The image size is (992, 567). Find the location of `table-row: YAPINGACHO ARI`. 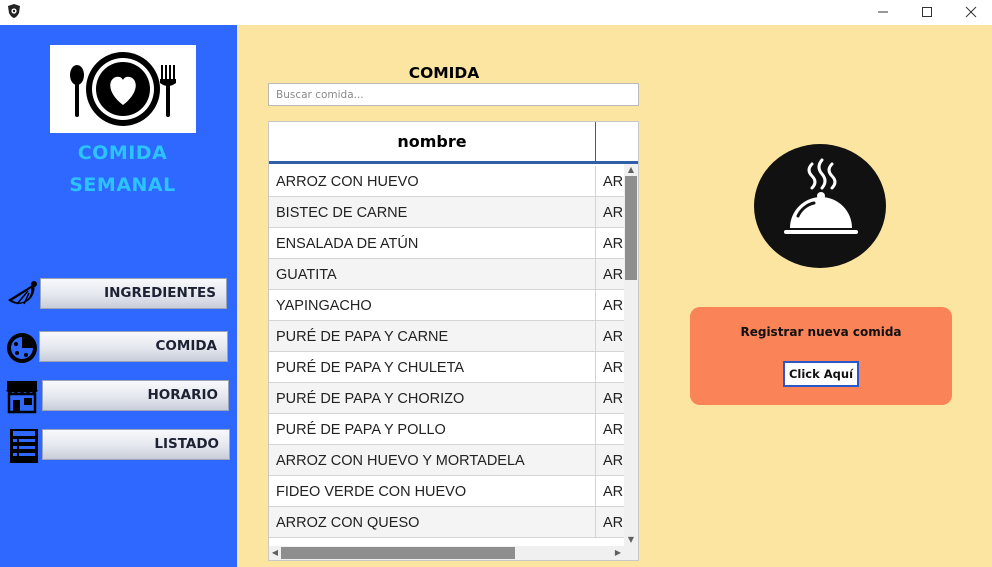

table-row: YAPINGACHO ARI is located at coordinates (446, 305).